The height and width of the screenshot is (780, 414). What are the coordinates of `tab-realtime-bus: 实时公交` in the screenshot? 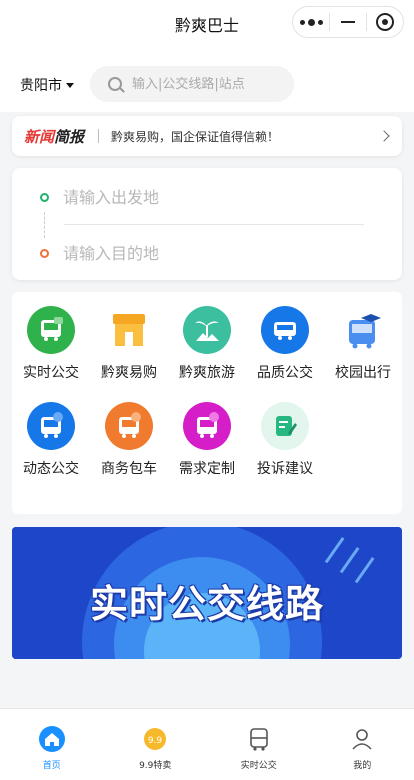 It's located at (259, 744).